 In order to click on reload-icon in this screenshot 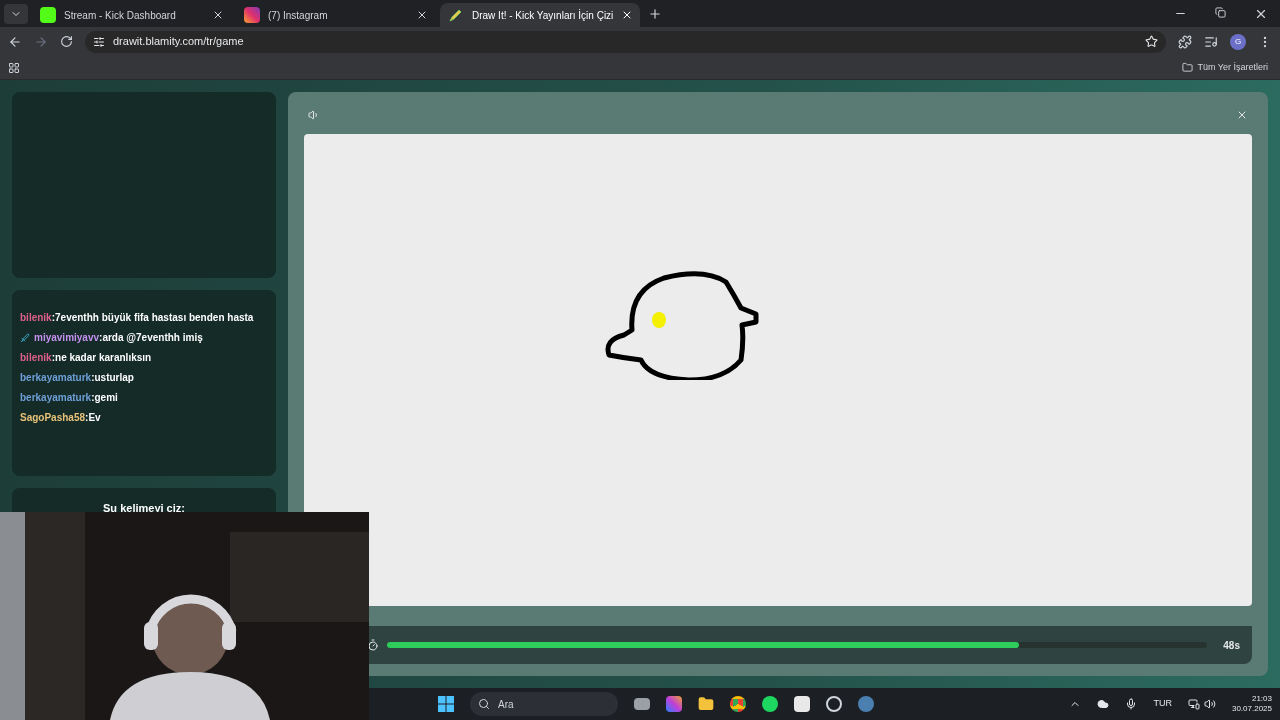, I will do `click(66, 41)`.